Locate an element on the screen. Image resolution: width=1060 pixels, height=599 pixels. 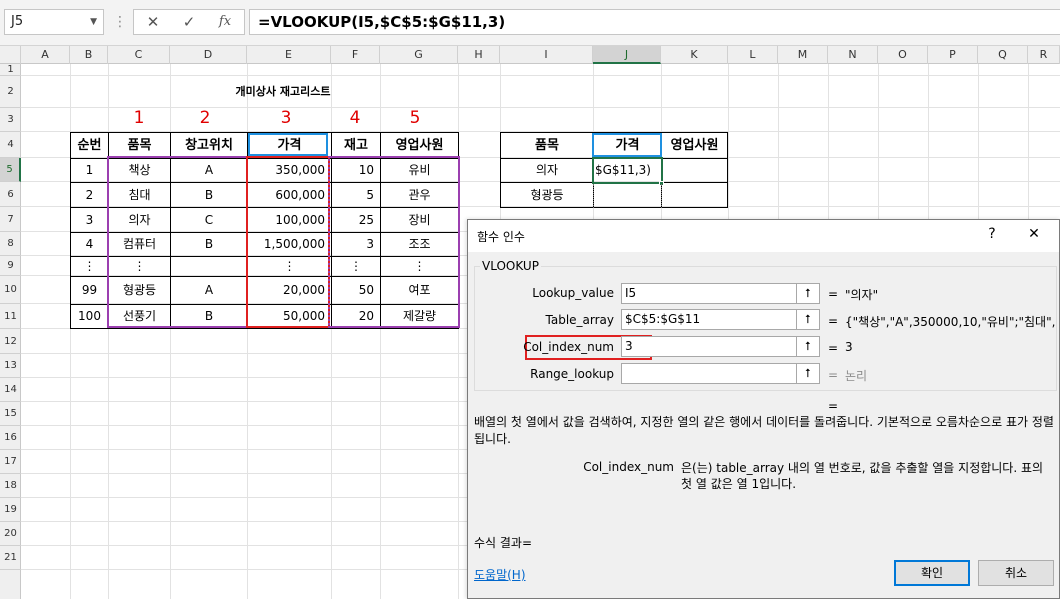
table-cell: 선풍기 is located at coordinates (139, 316).